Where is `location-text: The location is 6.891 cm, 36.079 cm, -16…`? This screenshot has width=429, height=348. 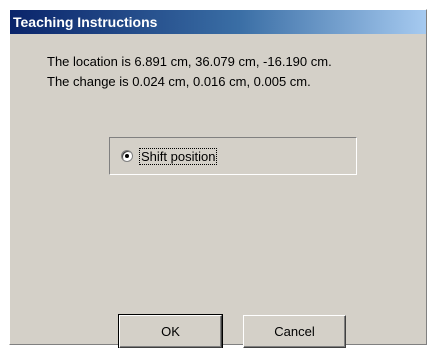 location-text: The location is 6.891 cm, 36.079 cm, -16… is located at coordinates (189, 61).